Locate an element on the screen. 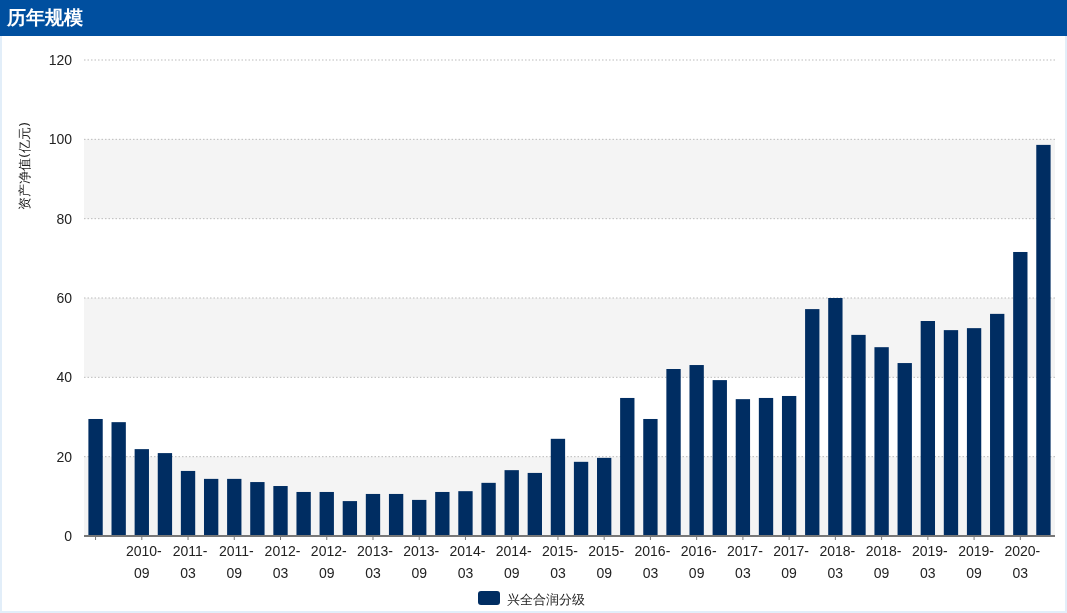 Image resolution: width=1067 pixels, height=613 pixels. y-tick-label: 120 is located at coordinates (60, 60).